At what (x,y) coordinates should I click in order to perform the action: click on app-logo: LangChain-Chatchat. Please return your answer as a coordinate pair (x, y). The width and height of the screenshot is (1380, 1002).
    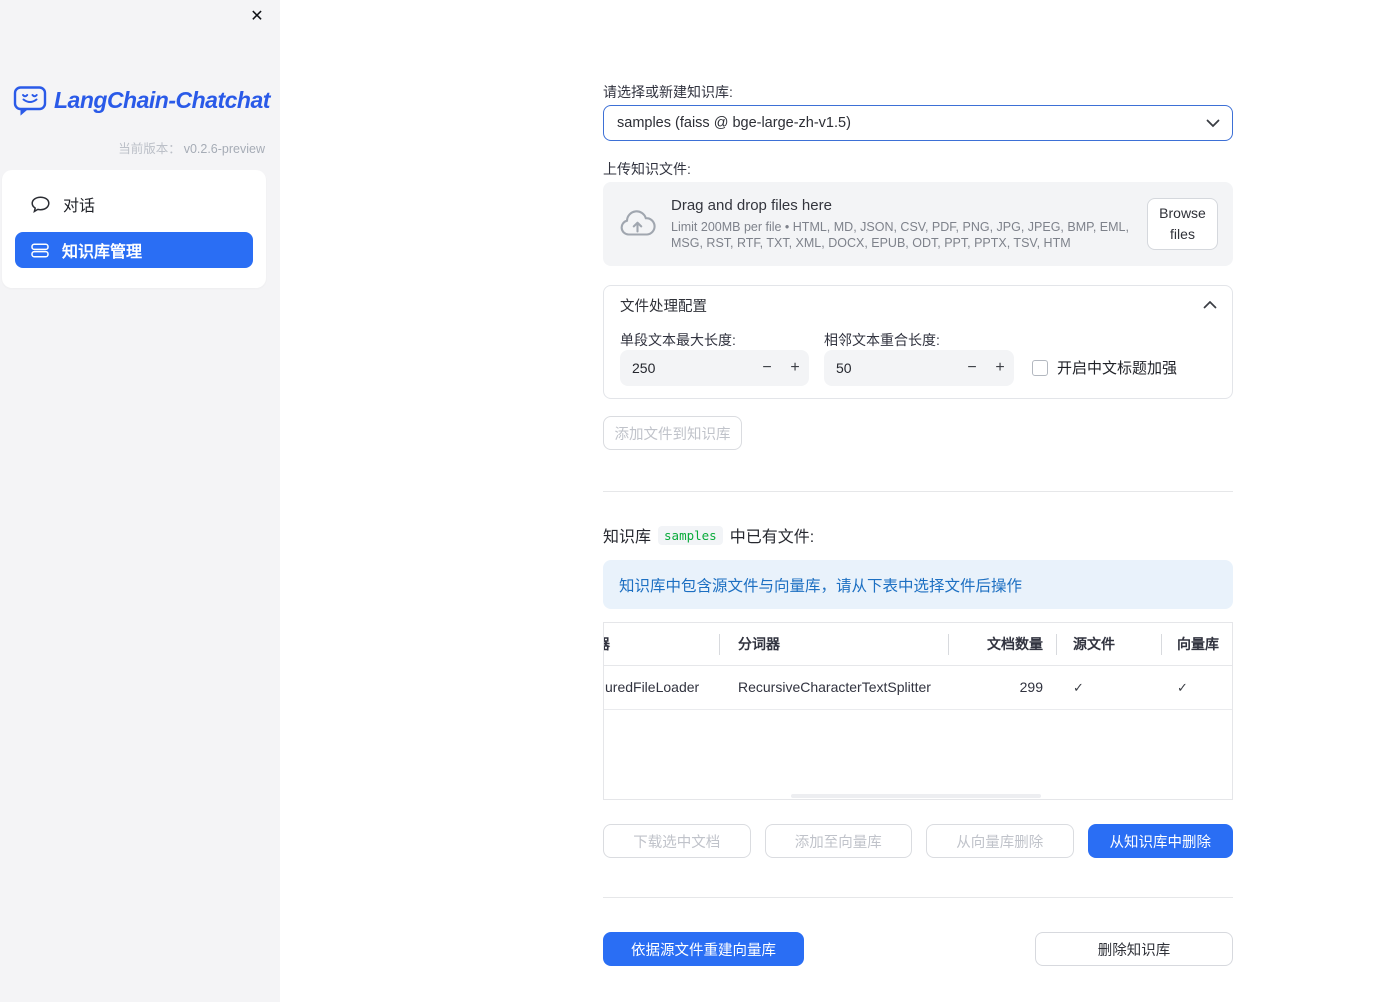
    Looking at the image, I should click on (141, 100).